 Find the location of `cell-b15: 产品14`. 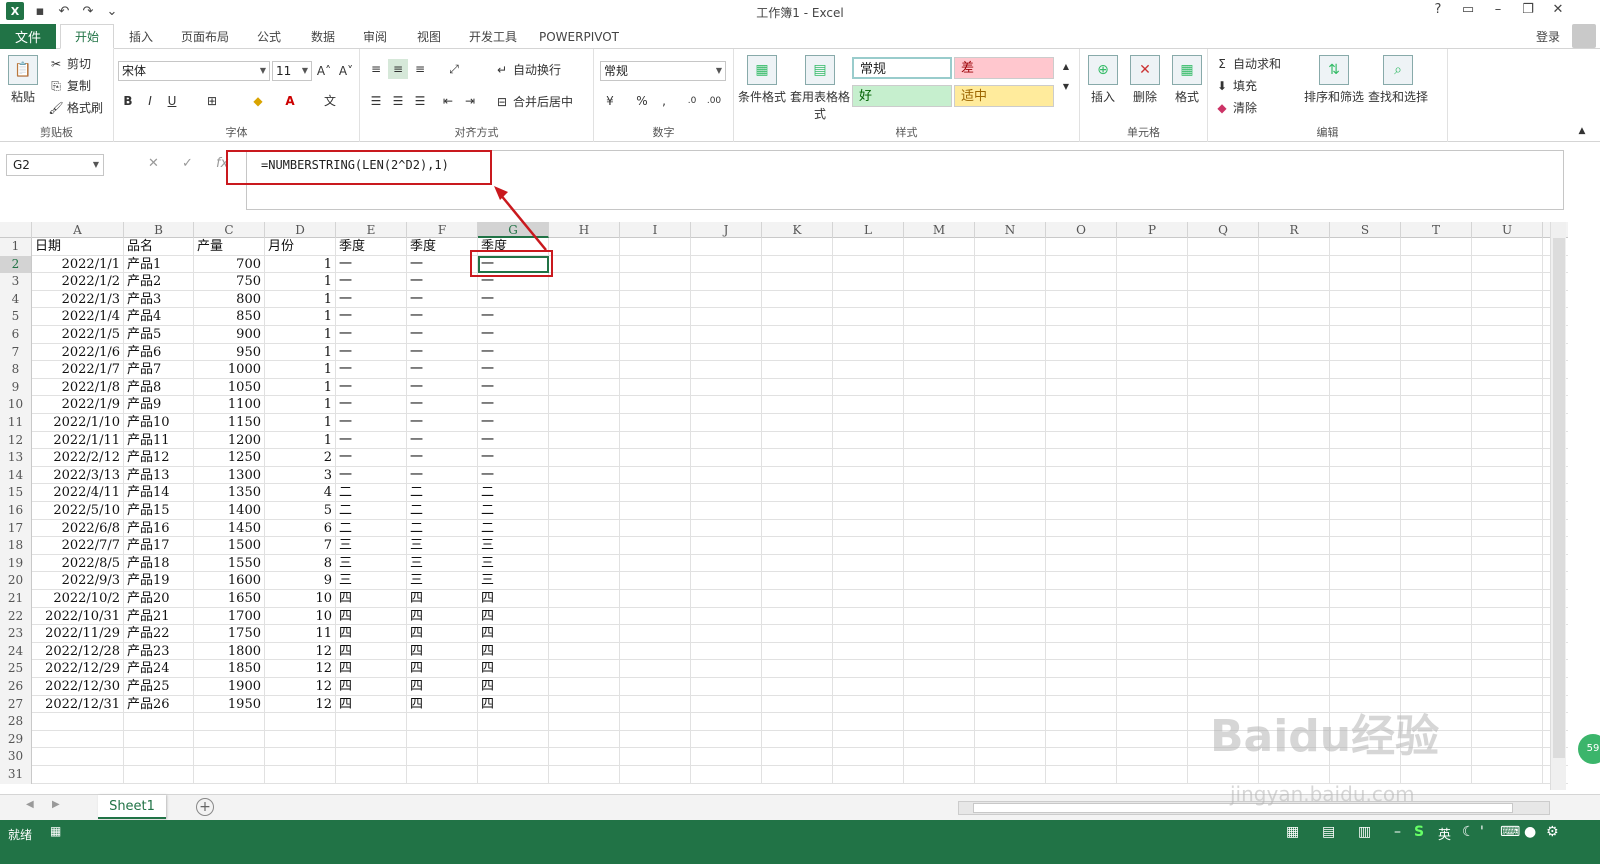

cell-b15: 产品14 is located at coordinates (159, 493).